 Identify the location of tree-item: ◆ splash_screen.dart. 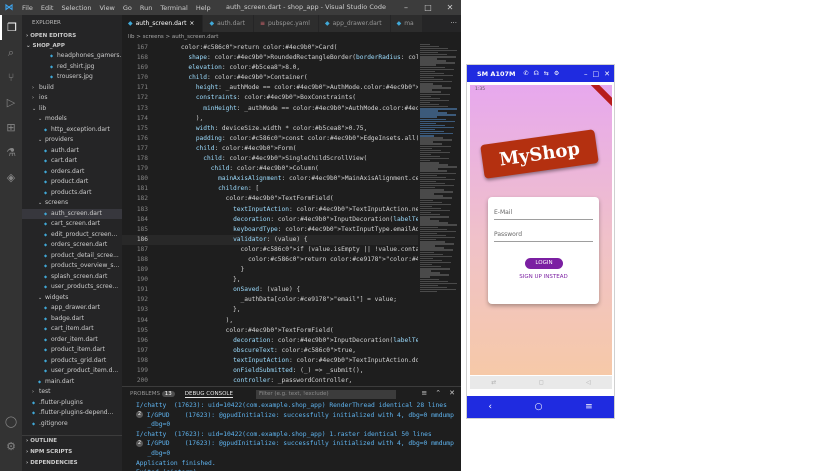
(72, 277).